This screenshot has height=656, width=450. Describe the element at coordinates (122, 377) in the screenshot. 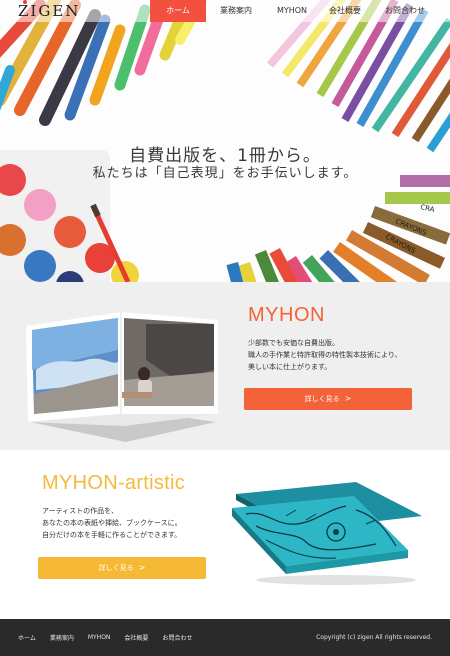

I see `open-photobook-image` at that location.